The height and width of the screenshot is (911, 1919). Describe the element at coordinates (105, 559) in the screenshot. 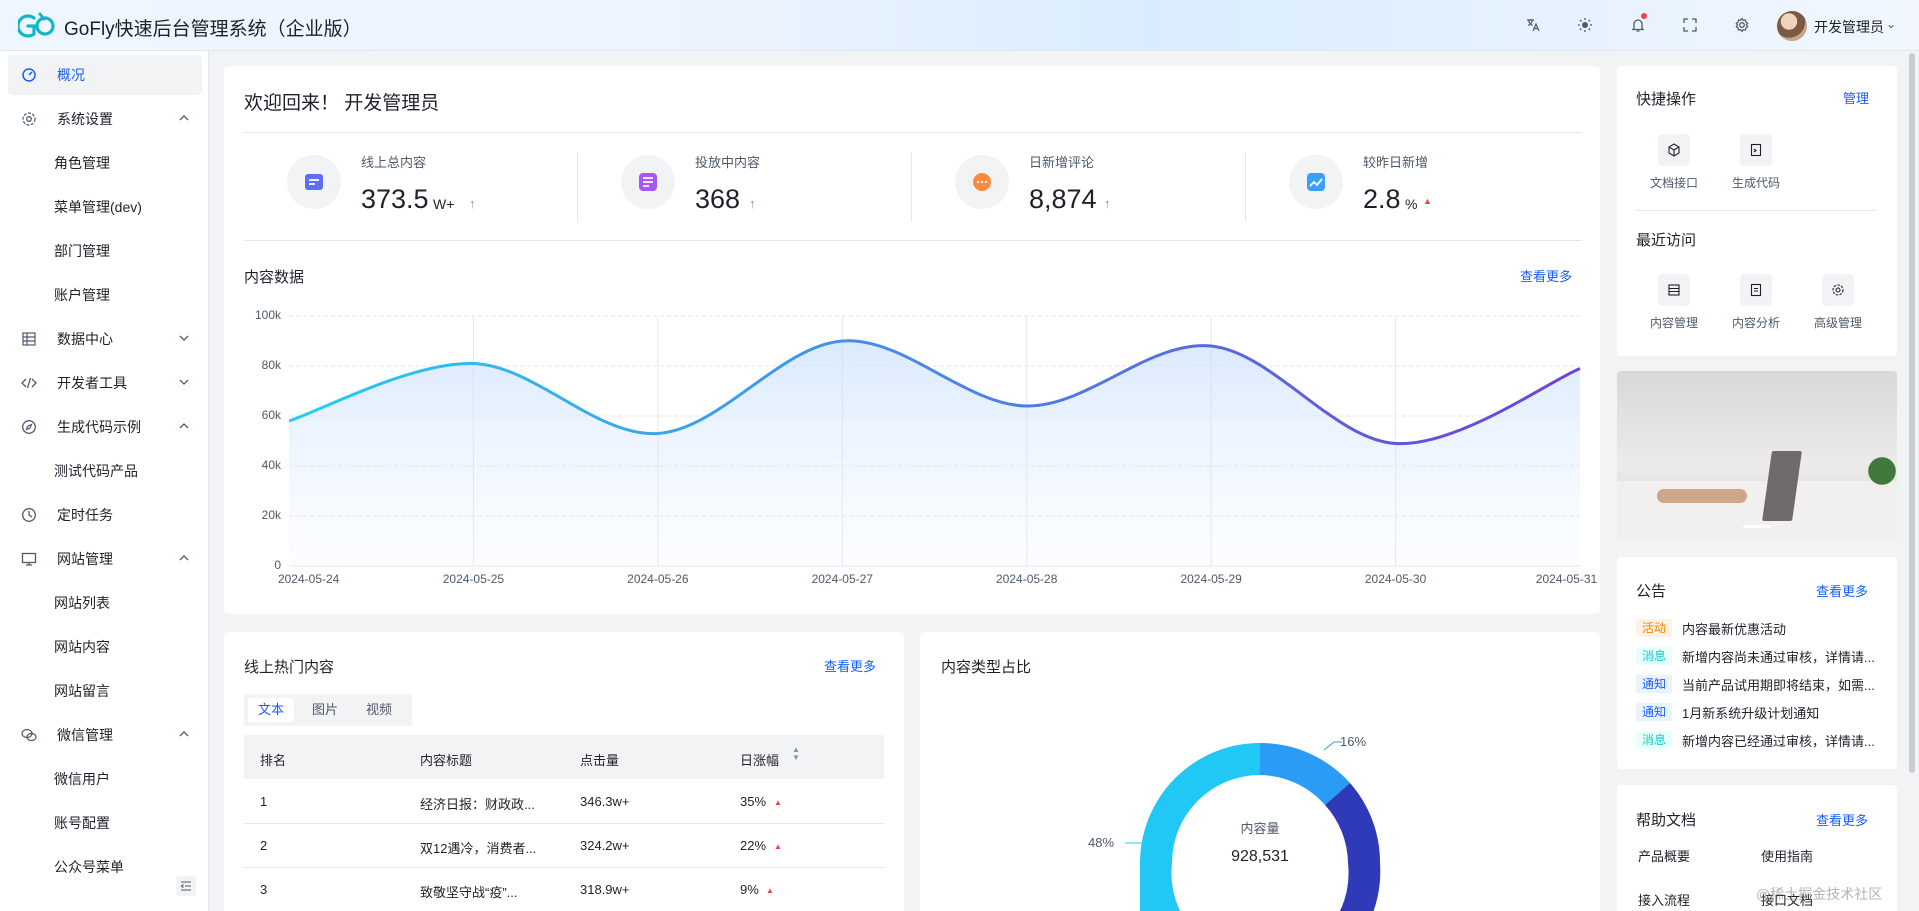

I see `sidebar-item-website-mgmt: 网站管理` at that location.